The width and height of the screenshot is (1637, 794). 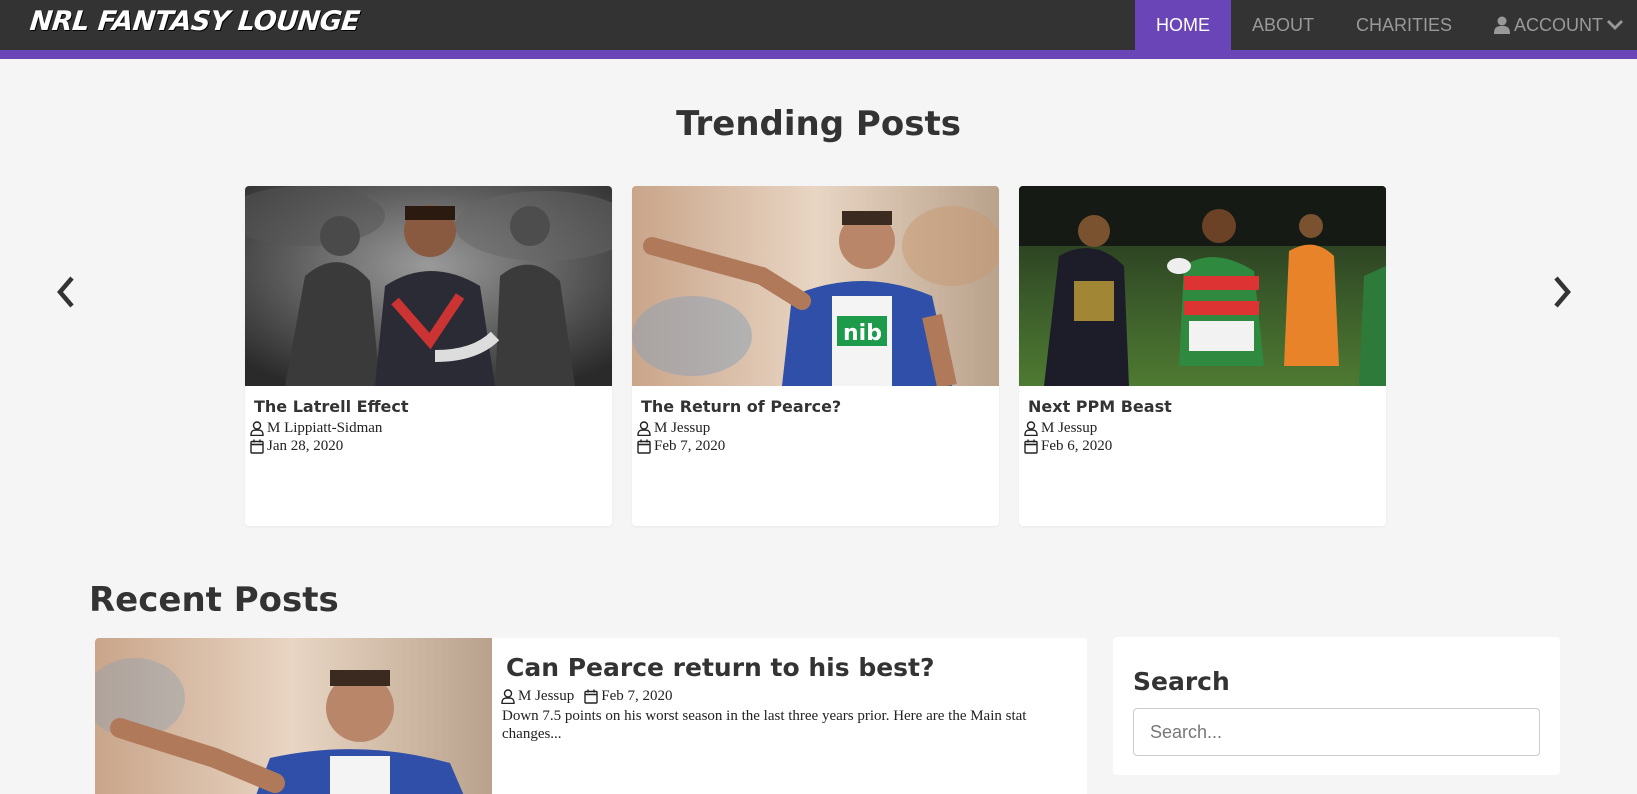 What do you see at coordinates (1404, 25) in the screenshot?
I see `nav-charities: CHARITIES` at bounding box center [1404, 25].